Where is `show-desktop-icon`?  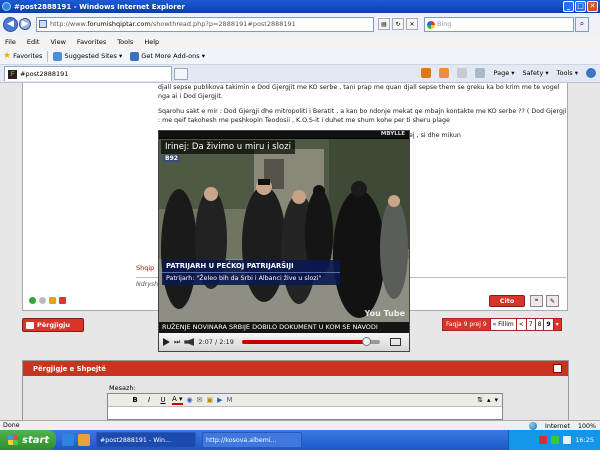 show-desktop-icon is located at coordinates (84, 440).